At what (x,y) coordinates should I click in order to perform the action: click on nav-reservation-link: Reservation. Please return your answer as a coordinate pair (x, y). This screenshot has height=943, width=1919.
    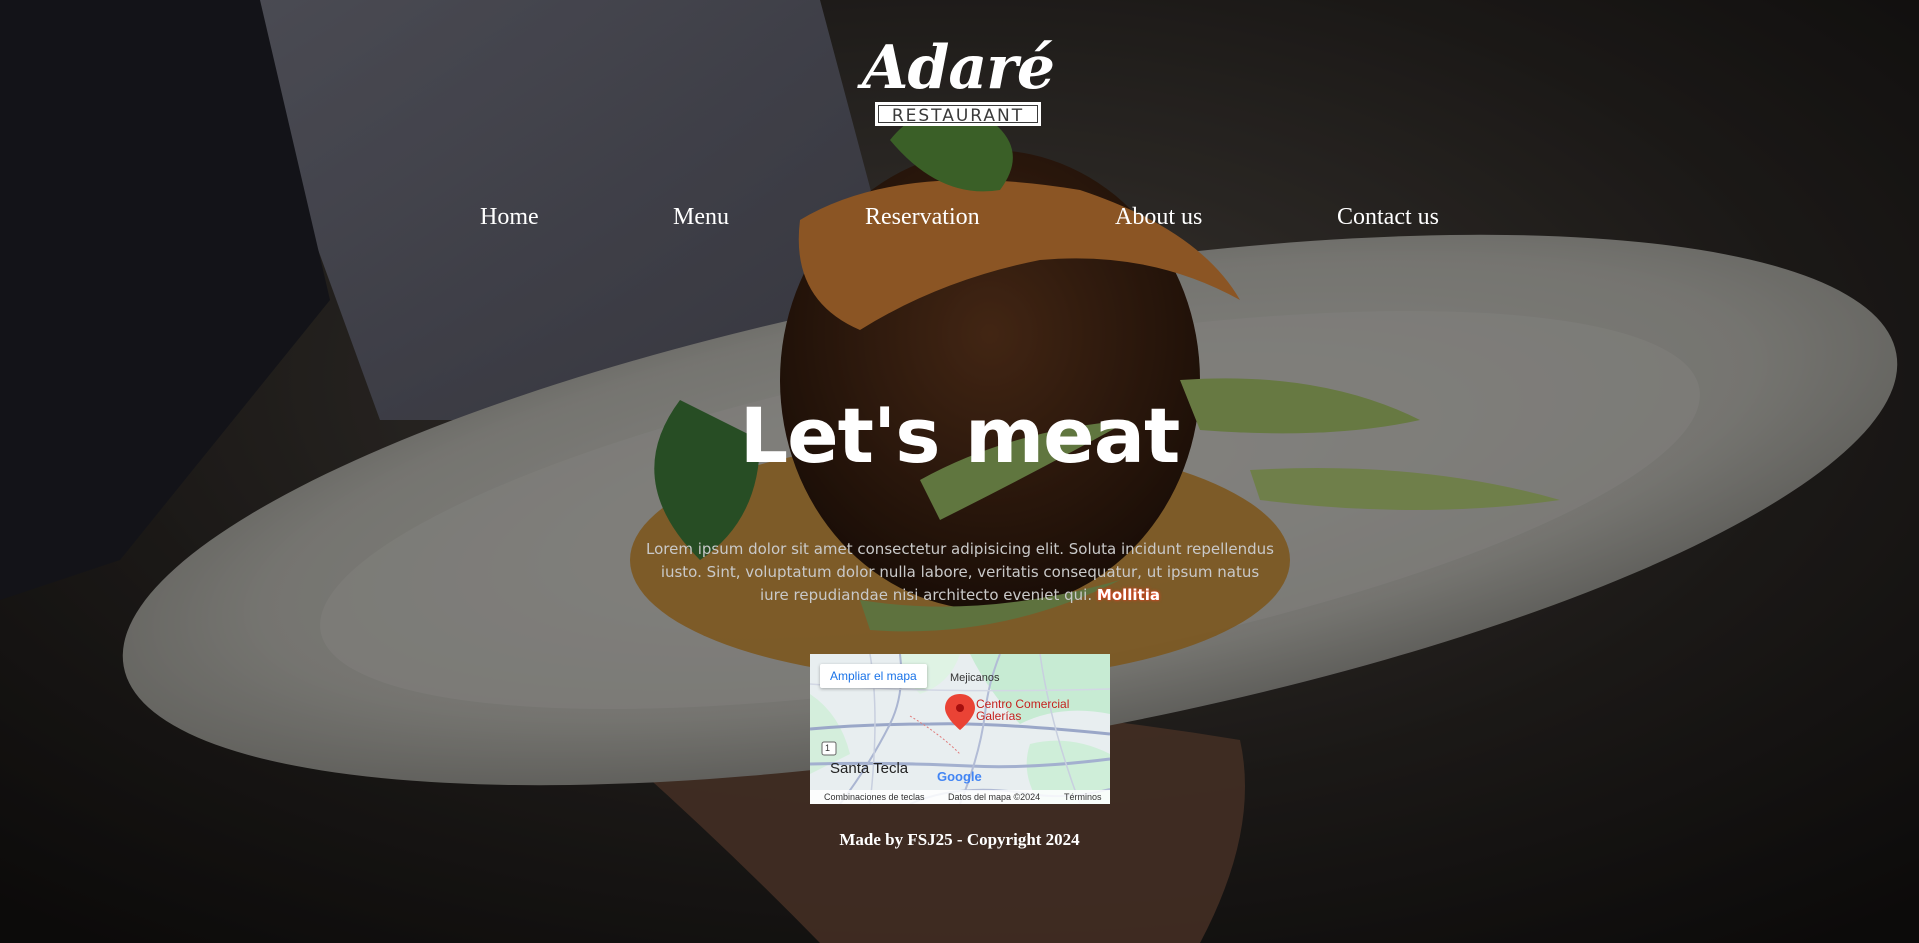
    Looking at the image, I should click on (922, 217).